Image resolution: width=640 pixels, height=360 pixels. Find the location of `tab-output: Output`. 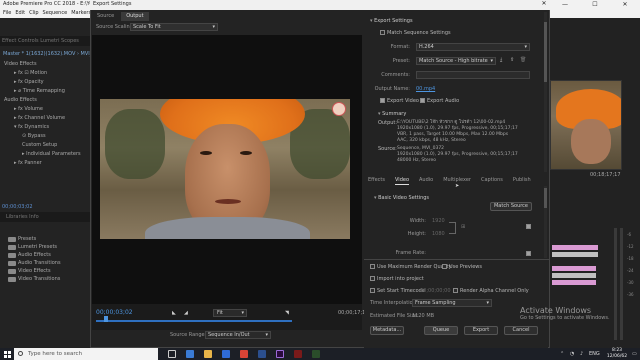

tab-output: Output is located at coordinates (135, 16).